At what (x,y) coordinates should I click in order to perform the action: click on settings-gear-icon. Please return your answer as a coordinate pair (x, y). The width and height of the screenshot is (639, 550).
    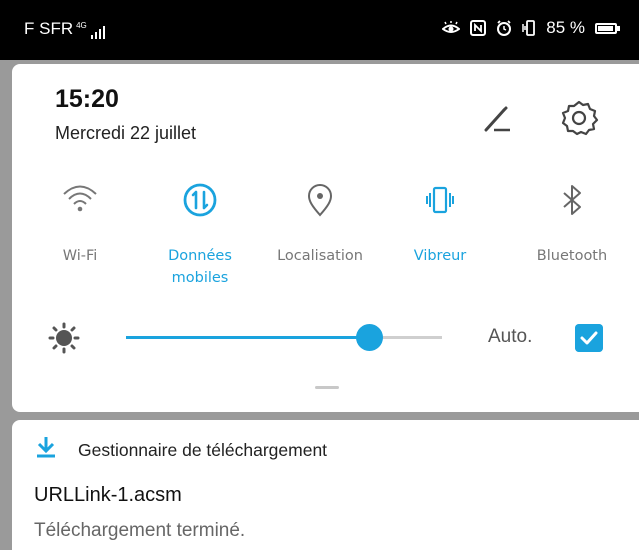
    Looking at the image, I should click on (579, 118).